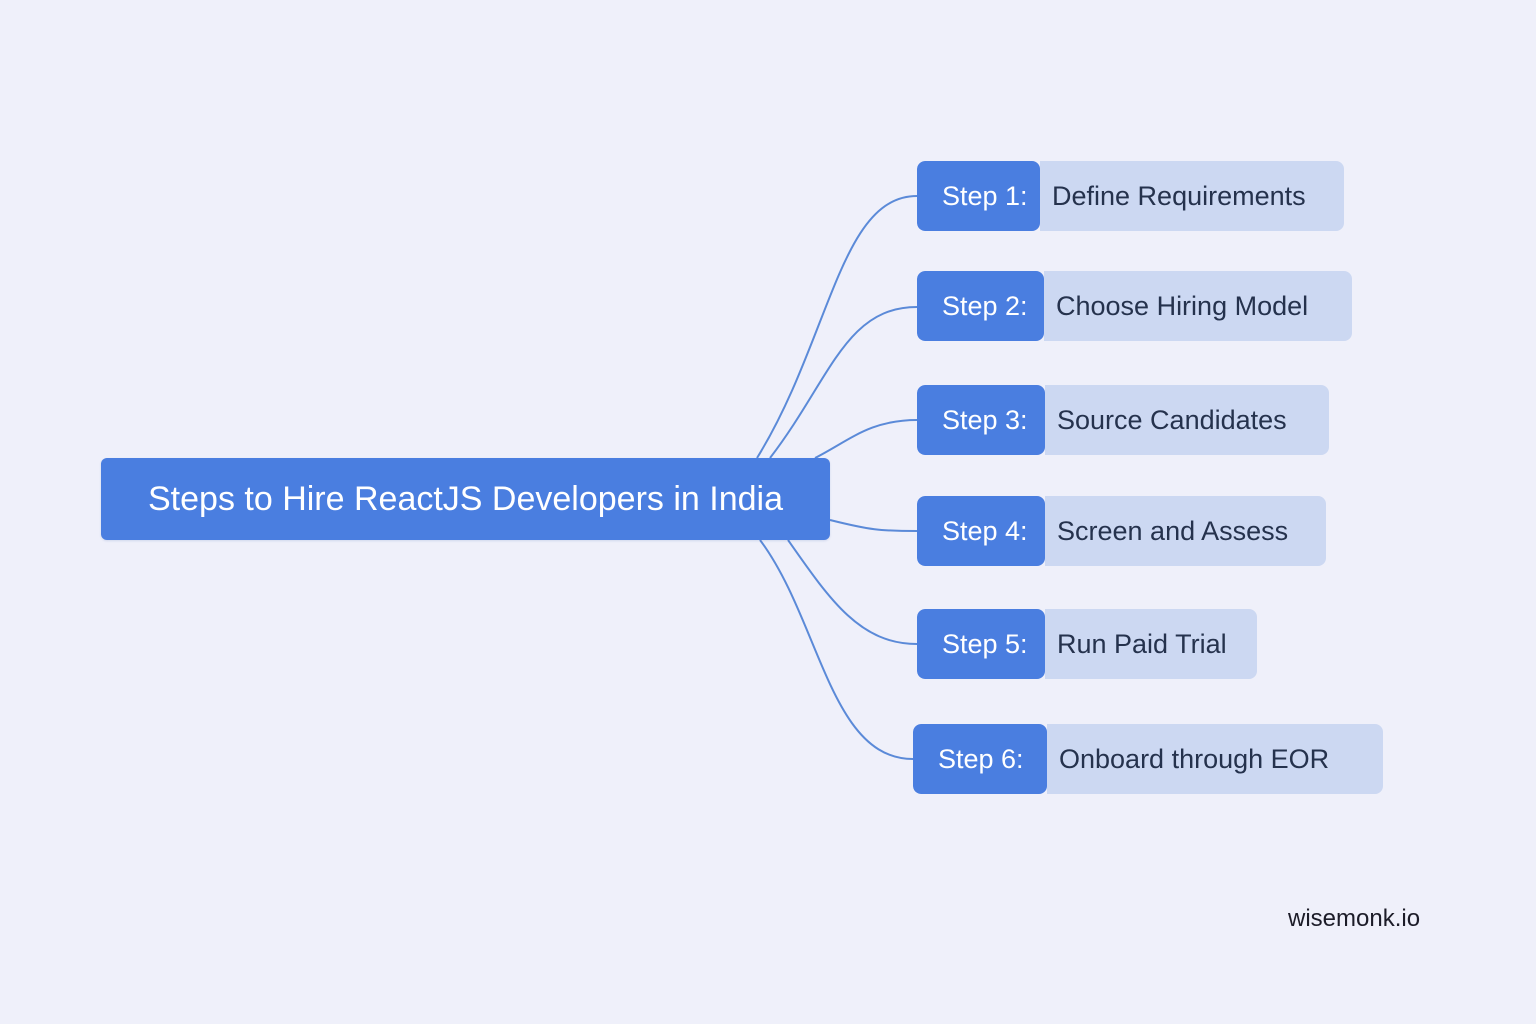 This screenshot has width=1536, height=1024. Describe the element at coordinates (1151, 644) in the screenshot. I see `step-label: Run Paid Trial` at that location.